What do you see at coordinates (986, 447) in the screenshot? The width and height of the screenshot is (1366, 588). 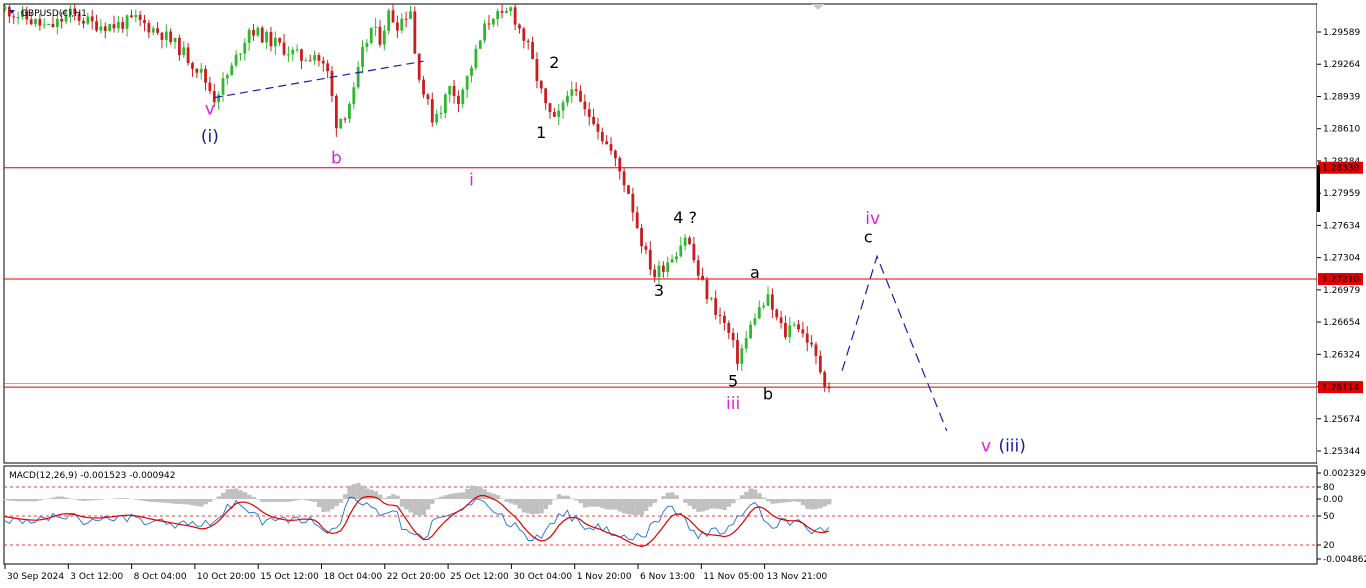 I see `wave-label: v` at bounding box center [986, 447].